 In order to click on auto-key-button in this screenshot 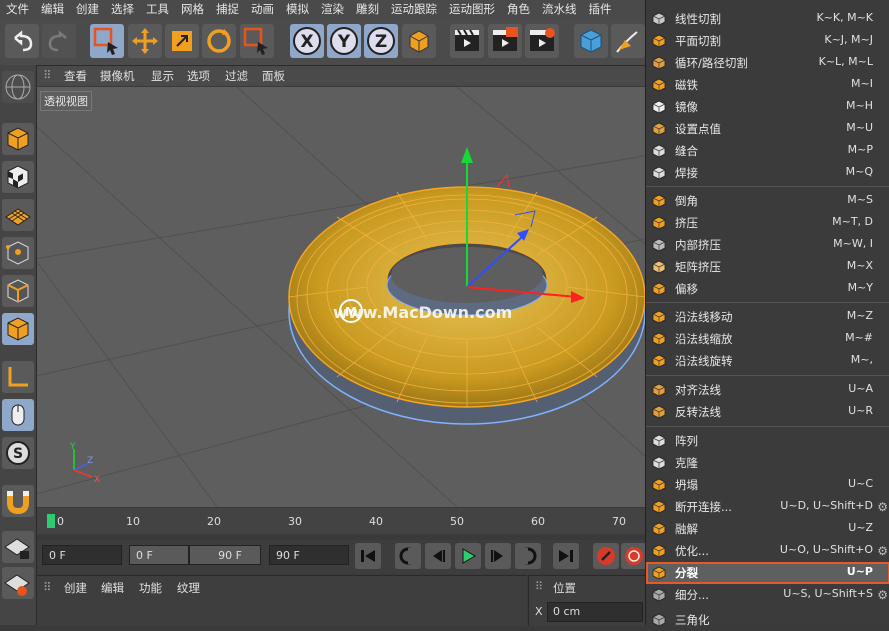, I will do `click(634, 556)`.